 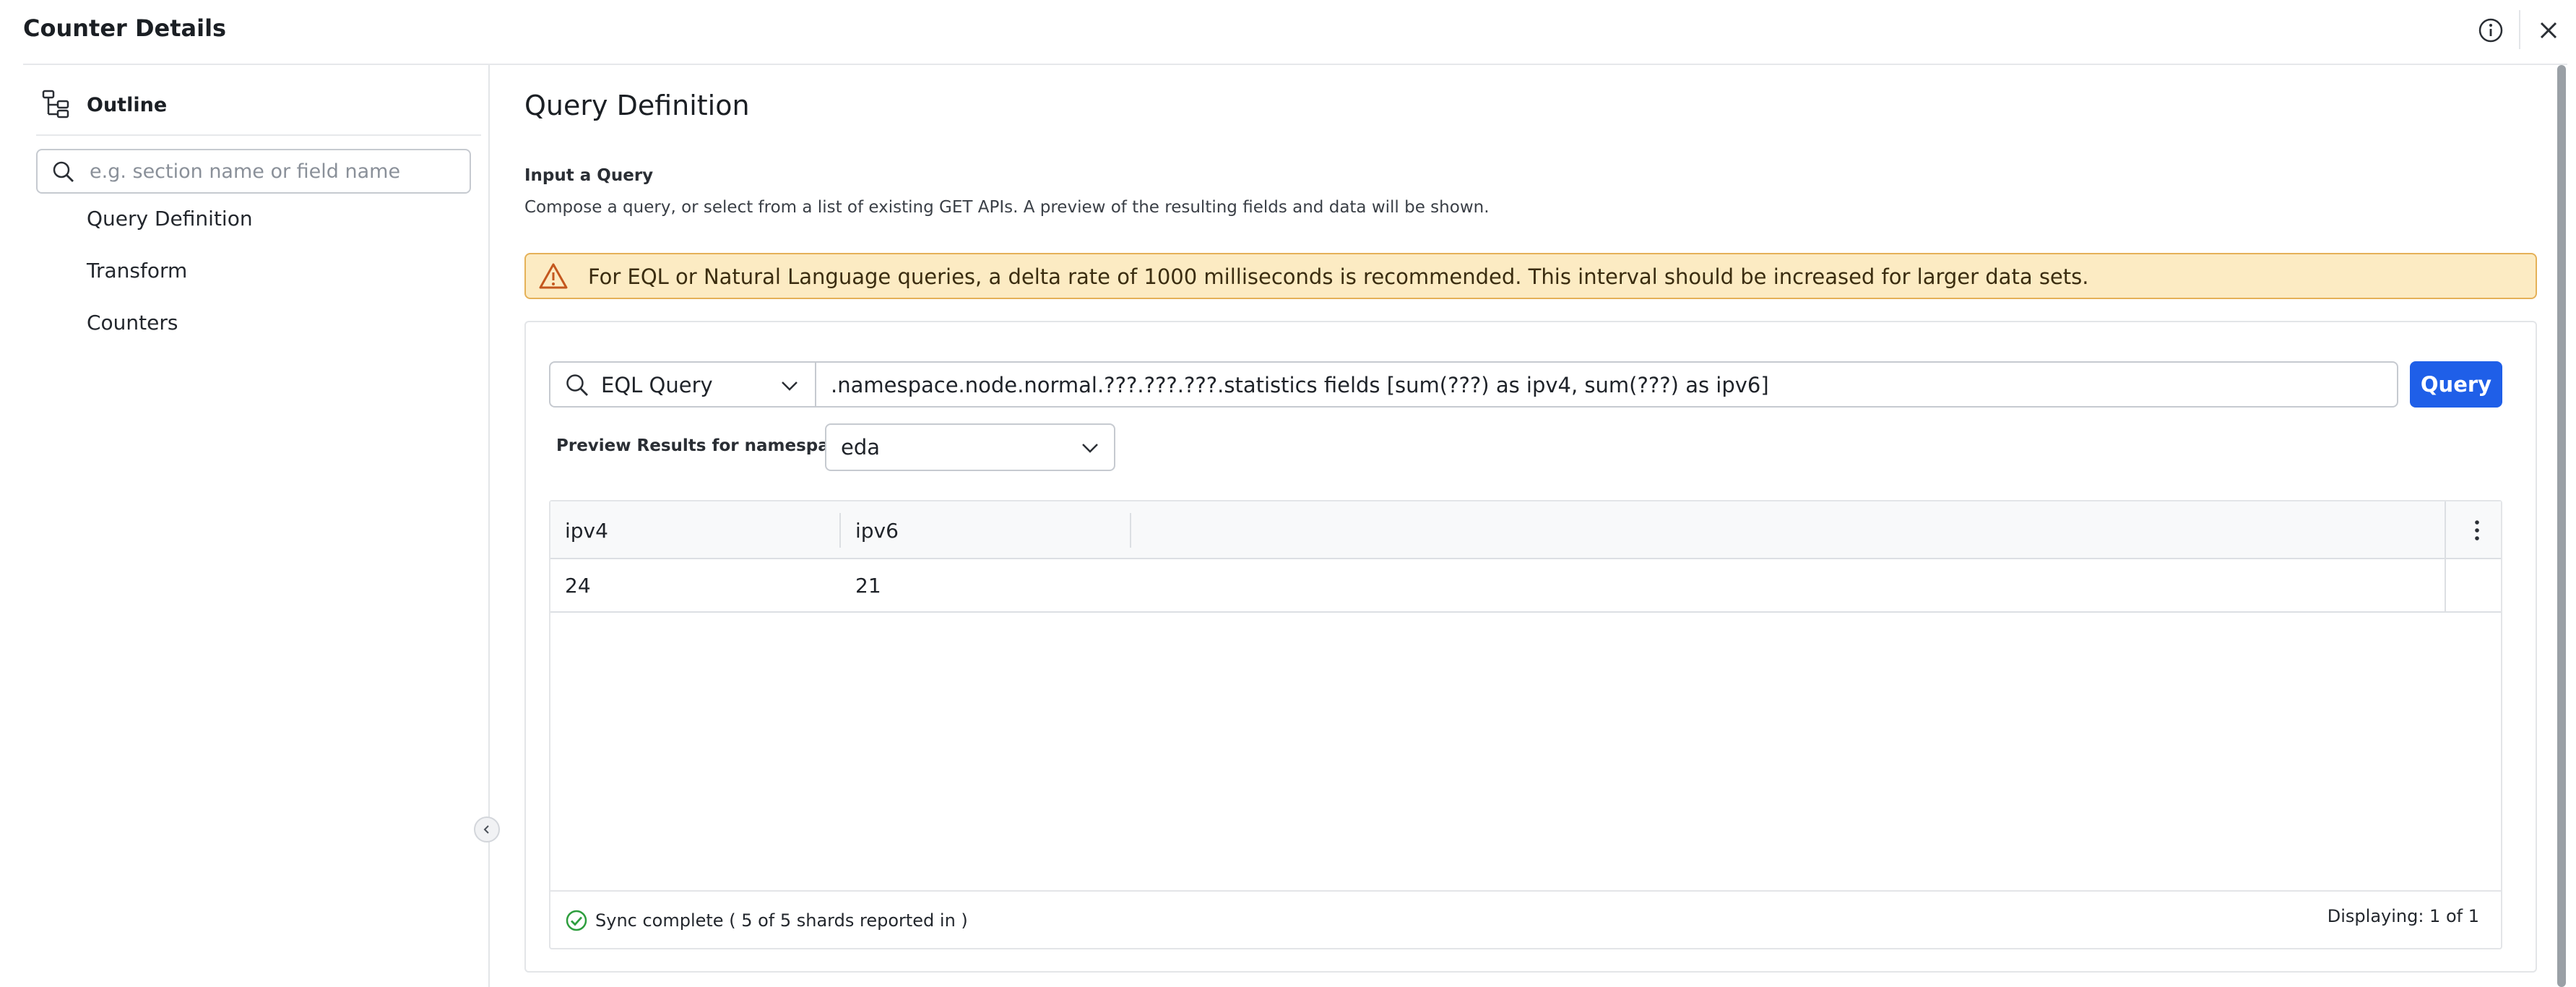 What do you see at coordinates (868, 586) in the screenshot?
I see `table-cell-ipv6: 21` at bounding box center [868, 586].